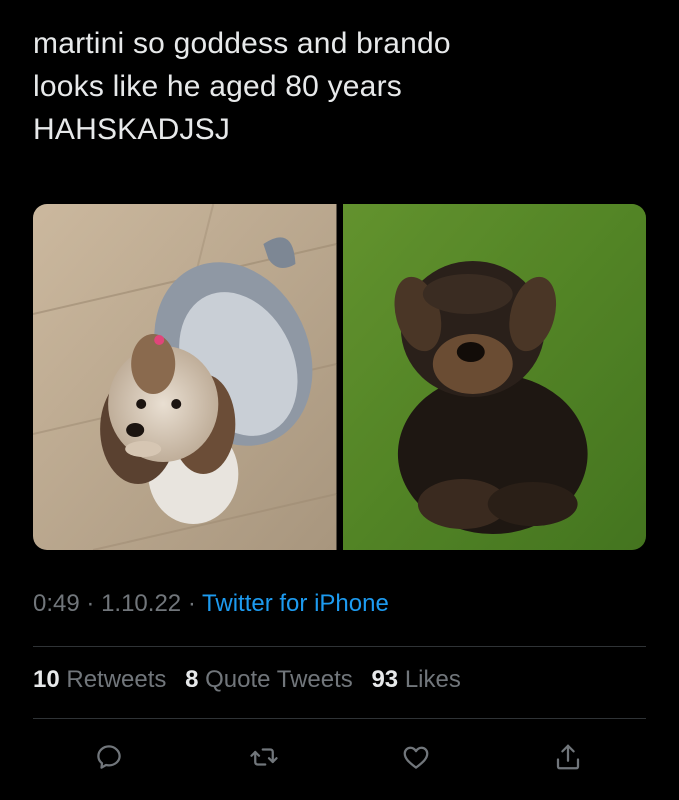 The height and width of the screenshot is (800, 679). I want to click on retweets-label: Retweets, so click(116, 679).